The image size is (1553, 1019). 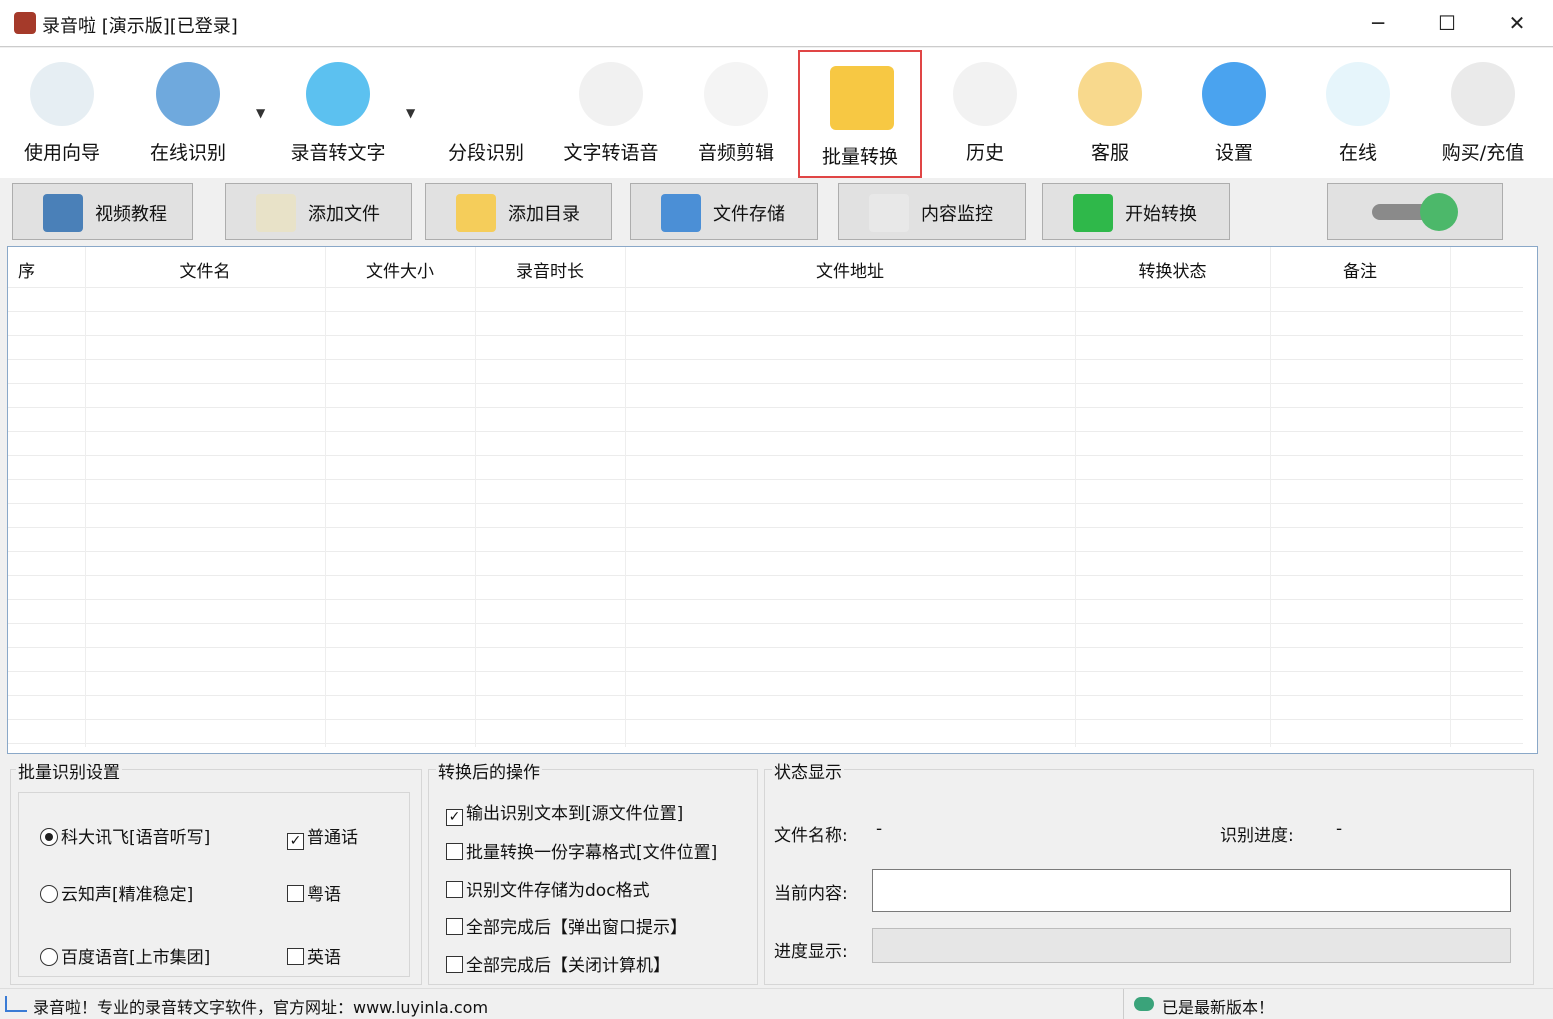 I want to click on engine-label: 云知声[精准稳定], so click(x=127, y=895).